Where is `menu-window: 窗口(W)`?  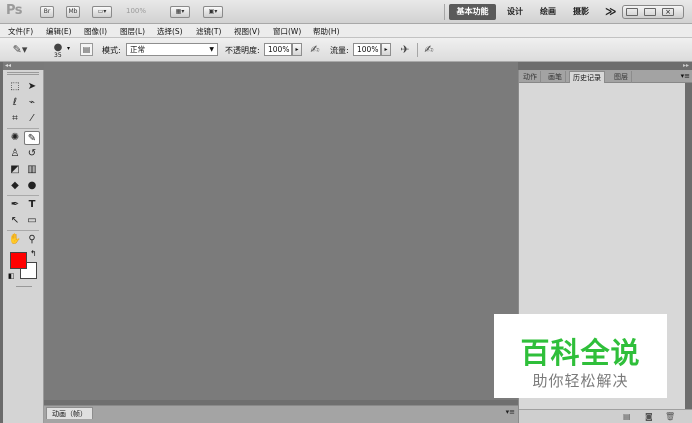
menu-window: 窗口(W) is located at coordinates (287, 31).